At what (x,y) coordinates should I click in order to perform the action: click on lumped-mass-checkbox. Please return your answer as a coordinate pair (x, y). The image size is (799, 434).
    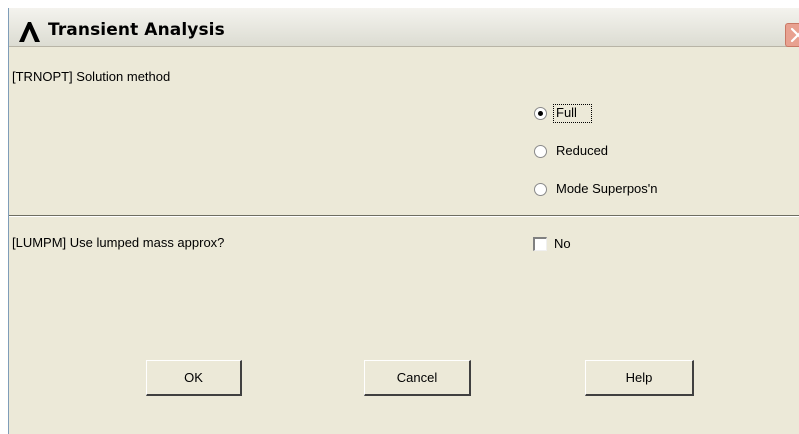
    Looking at the image, I should click on (540, 244).